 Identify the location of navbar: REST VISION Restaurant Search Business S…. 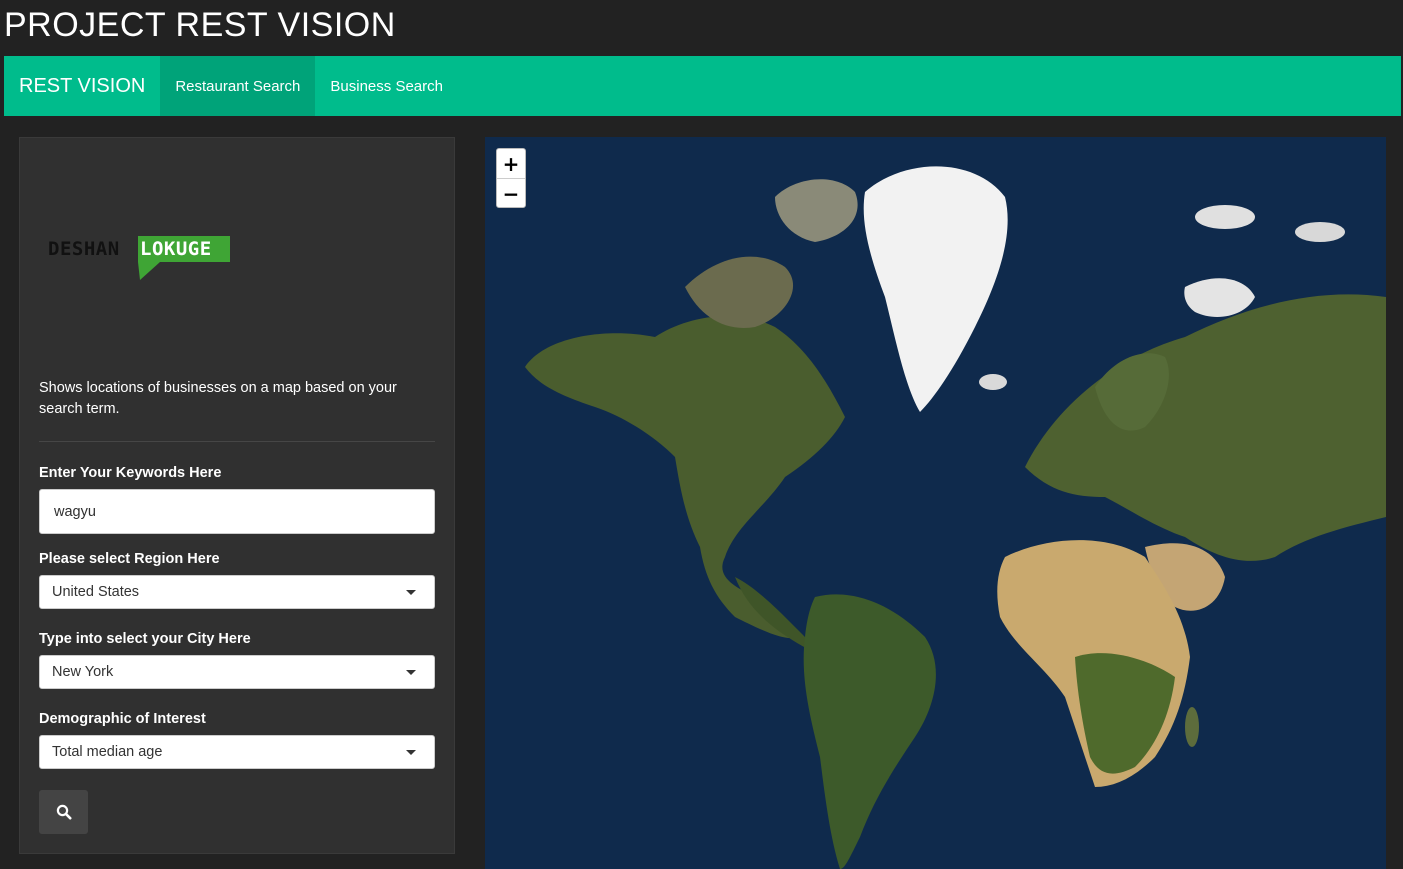
(702, 86).